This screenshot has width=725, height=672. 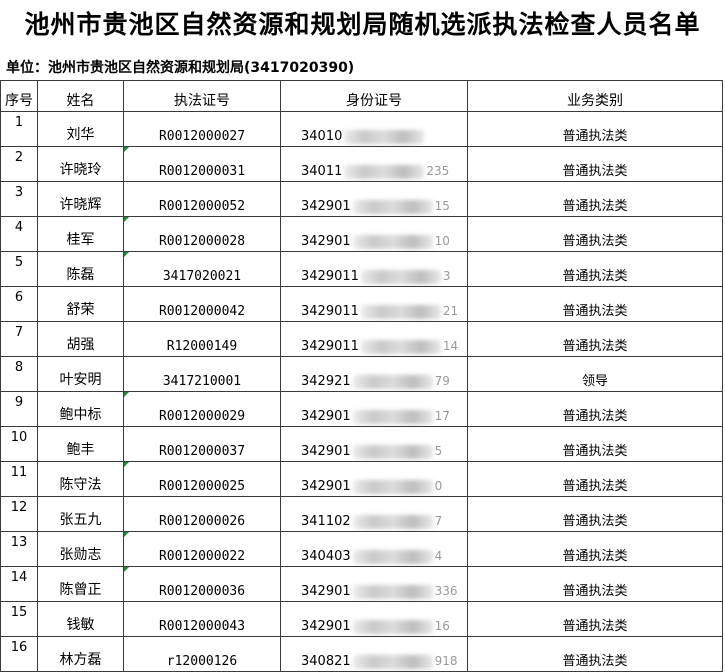 What do you see at coordinates (595, 374) in the screenshot?
I see `row-type-cell: 领导` at bounding box center [595, 374].